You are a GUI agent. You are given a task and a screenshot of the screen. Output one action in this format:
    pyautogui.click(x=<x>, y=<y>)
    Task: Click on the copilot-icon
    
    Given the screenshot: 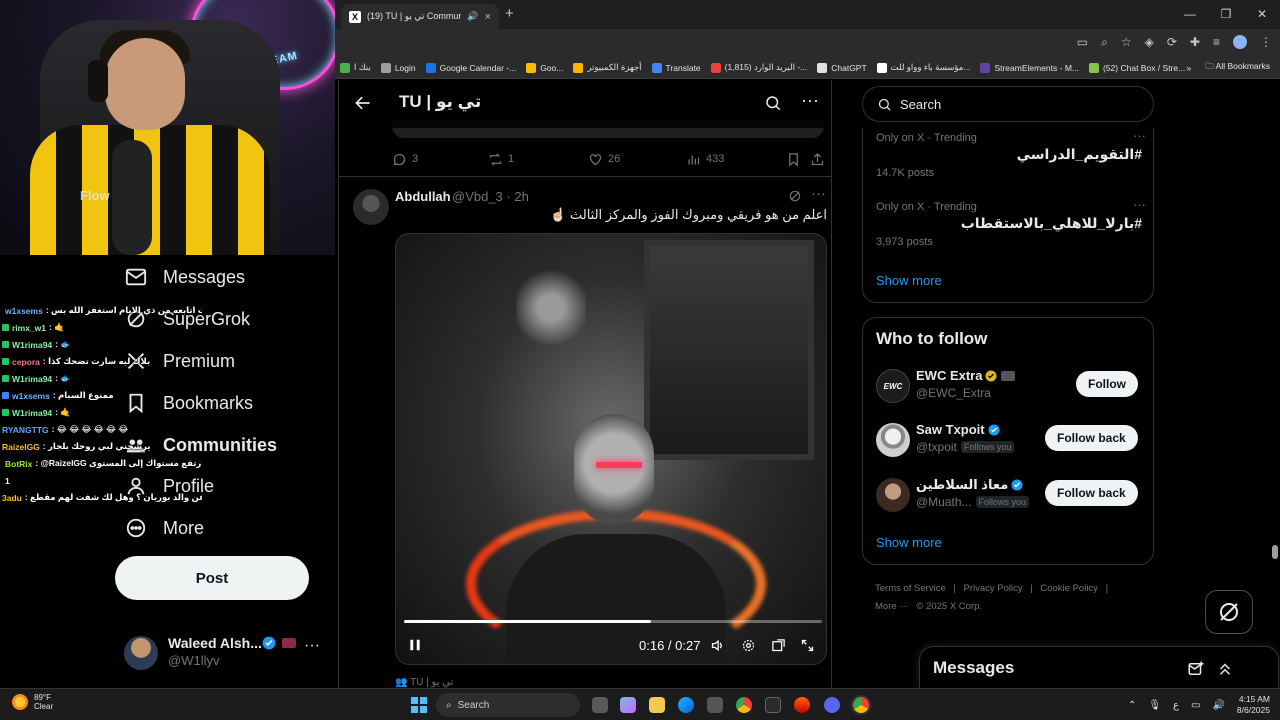 What is the action you would take?
    pyautogui.click(x=628, y=705)
    